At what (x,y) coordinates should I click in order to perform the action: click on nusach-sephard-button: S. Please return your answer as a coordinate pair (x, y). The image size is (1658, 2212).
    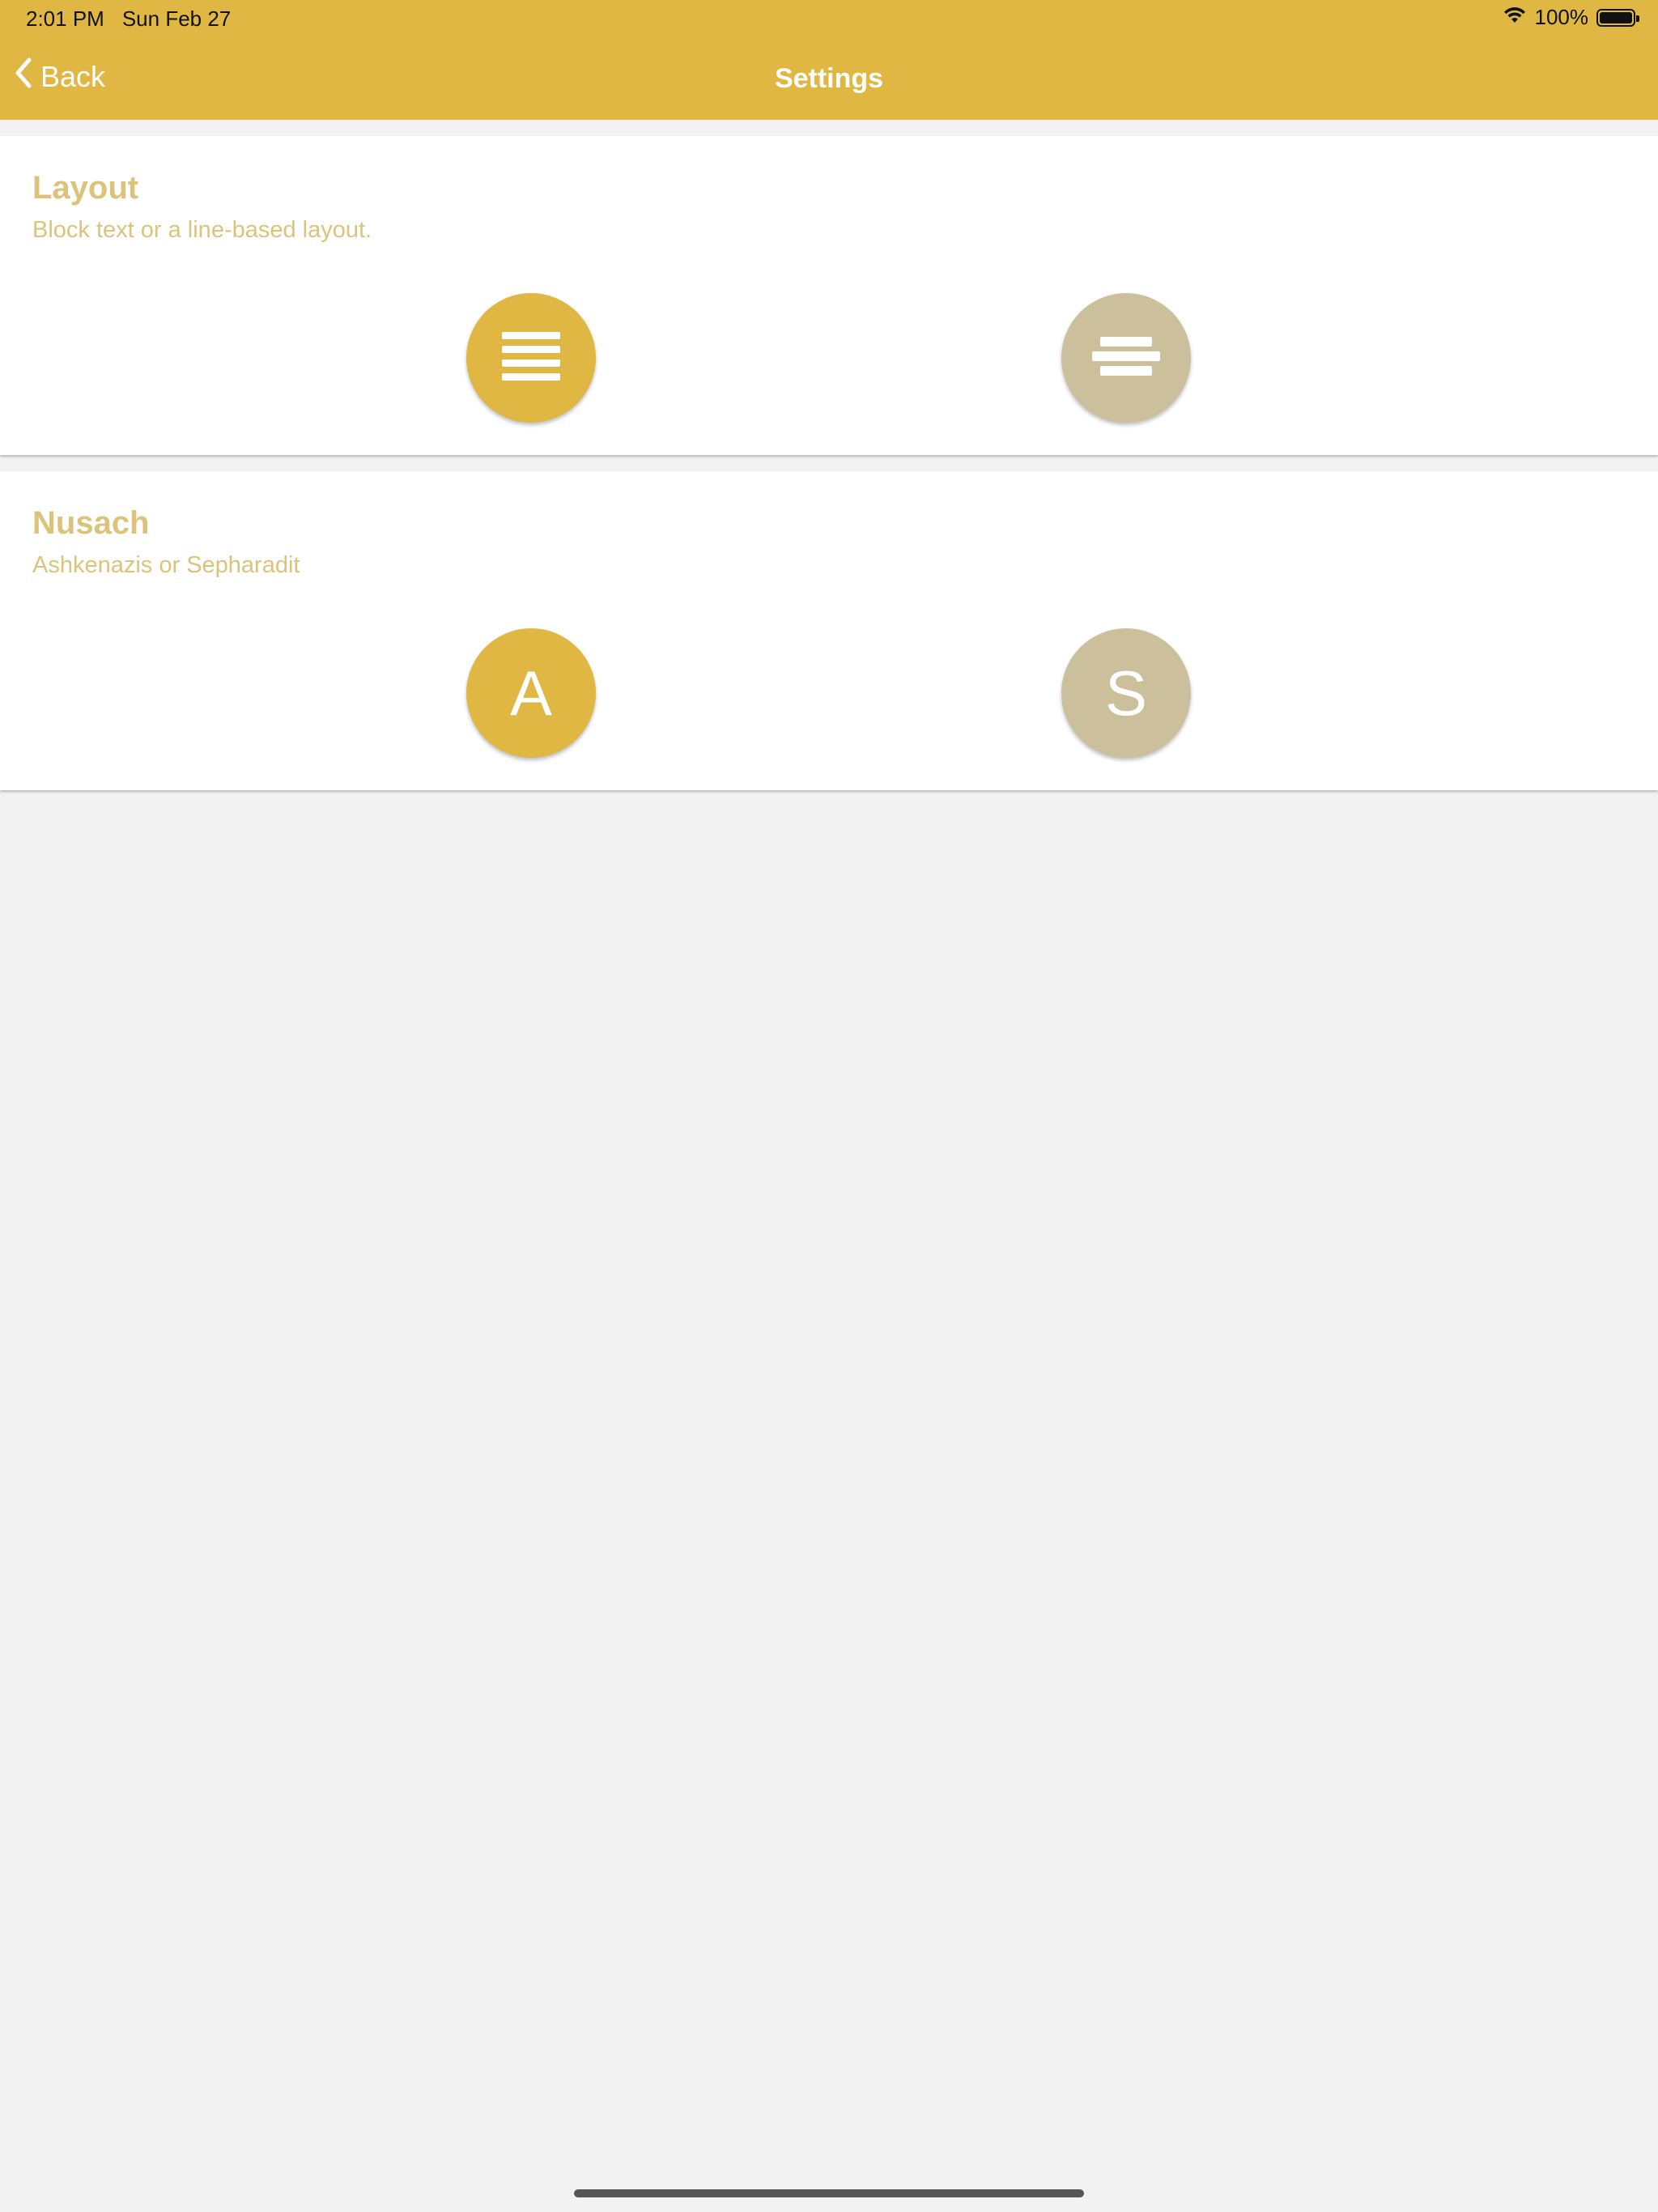
    Looking at the image, I should click on (1126, 693).